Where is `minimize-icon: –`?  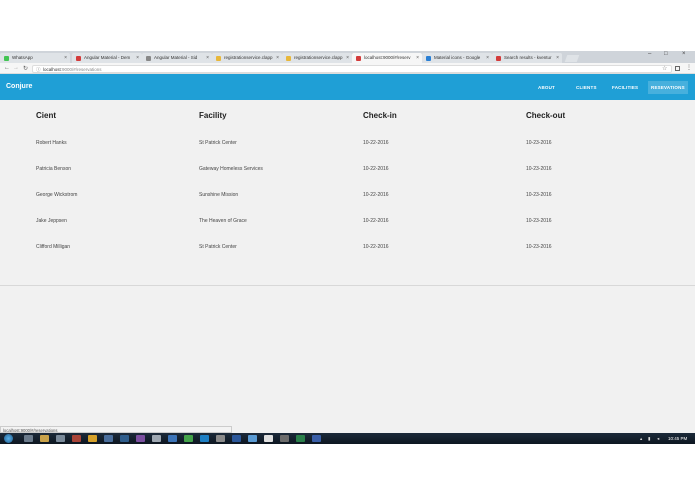
minimize-icon: – is located at coordinates (649, 54).